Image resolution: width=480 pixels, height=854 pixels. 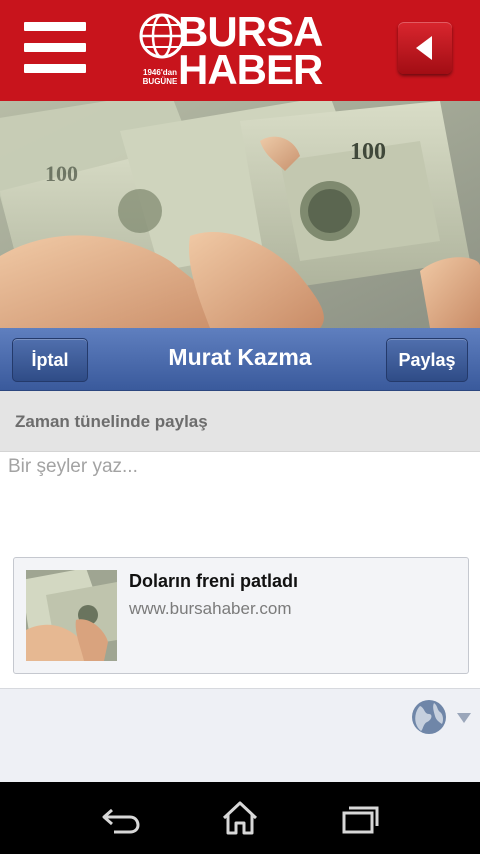 I want to click on system-navigation-bar, so click(x=240, y=818).